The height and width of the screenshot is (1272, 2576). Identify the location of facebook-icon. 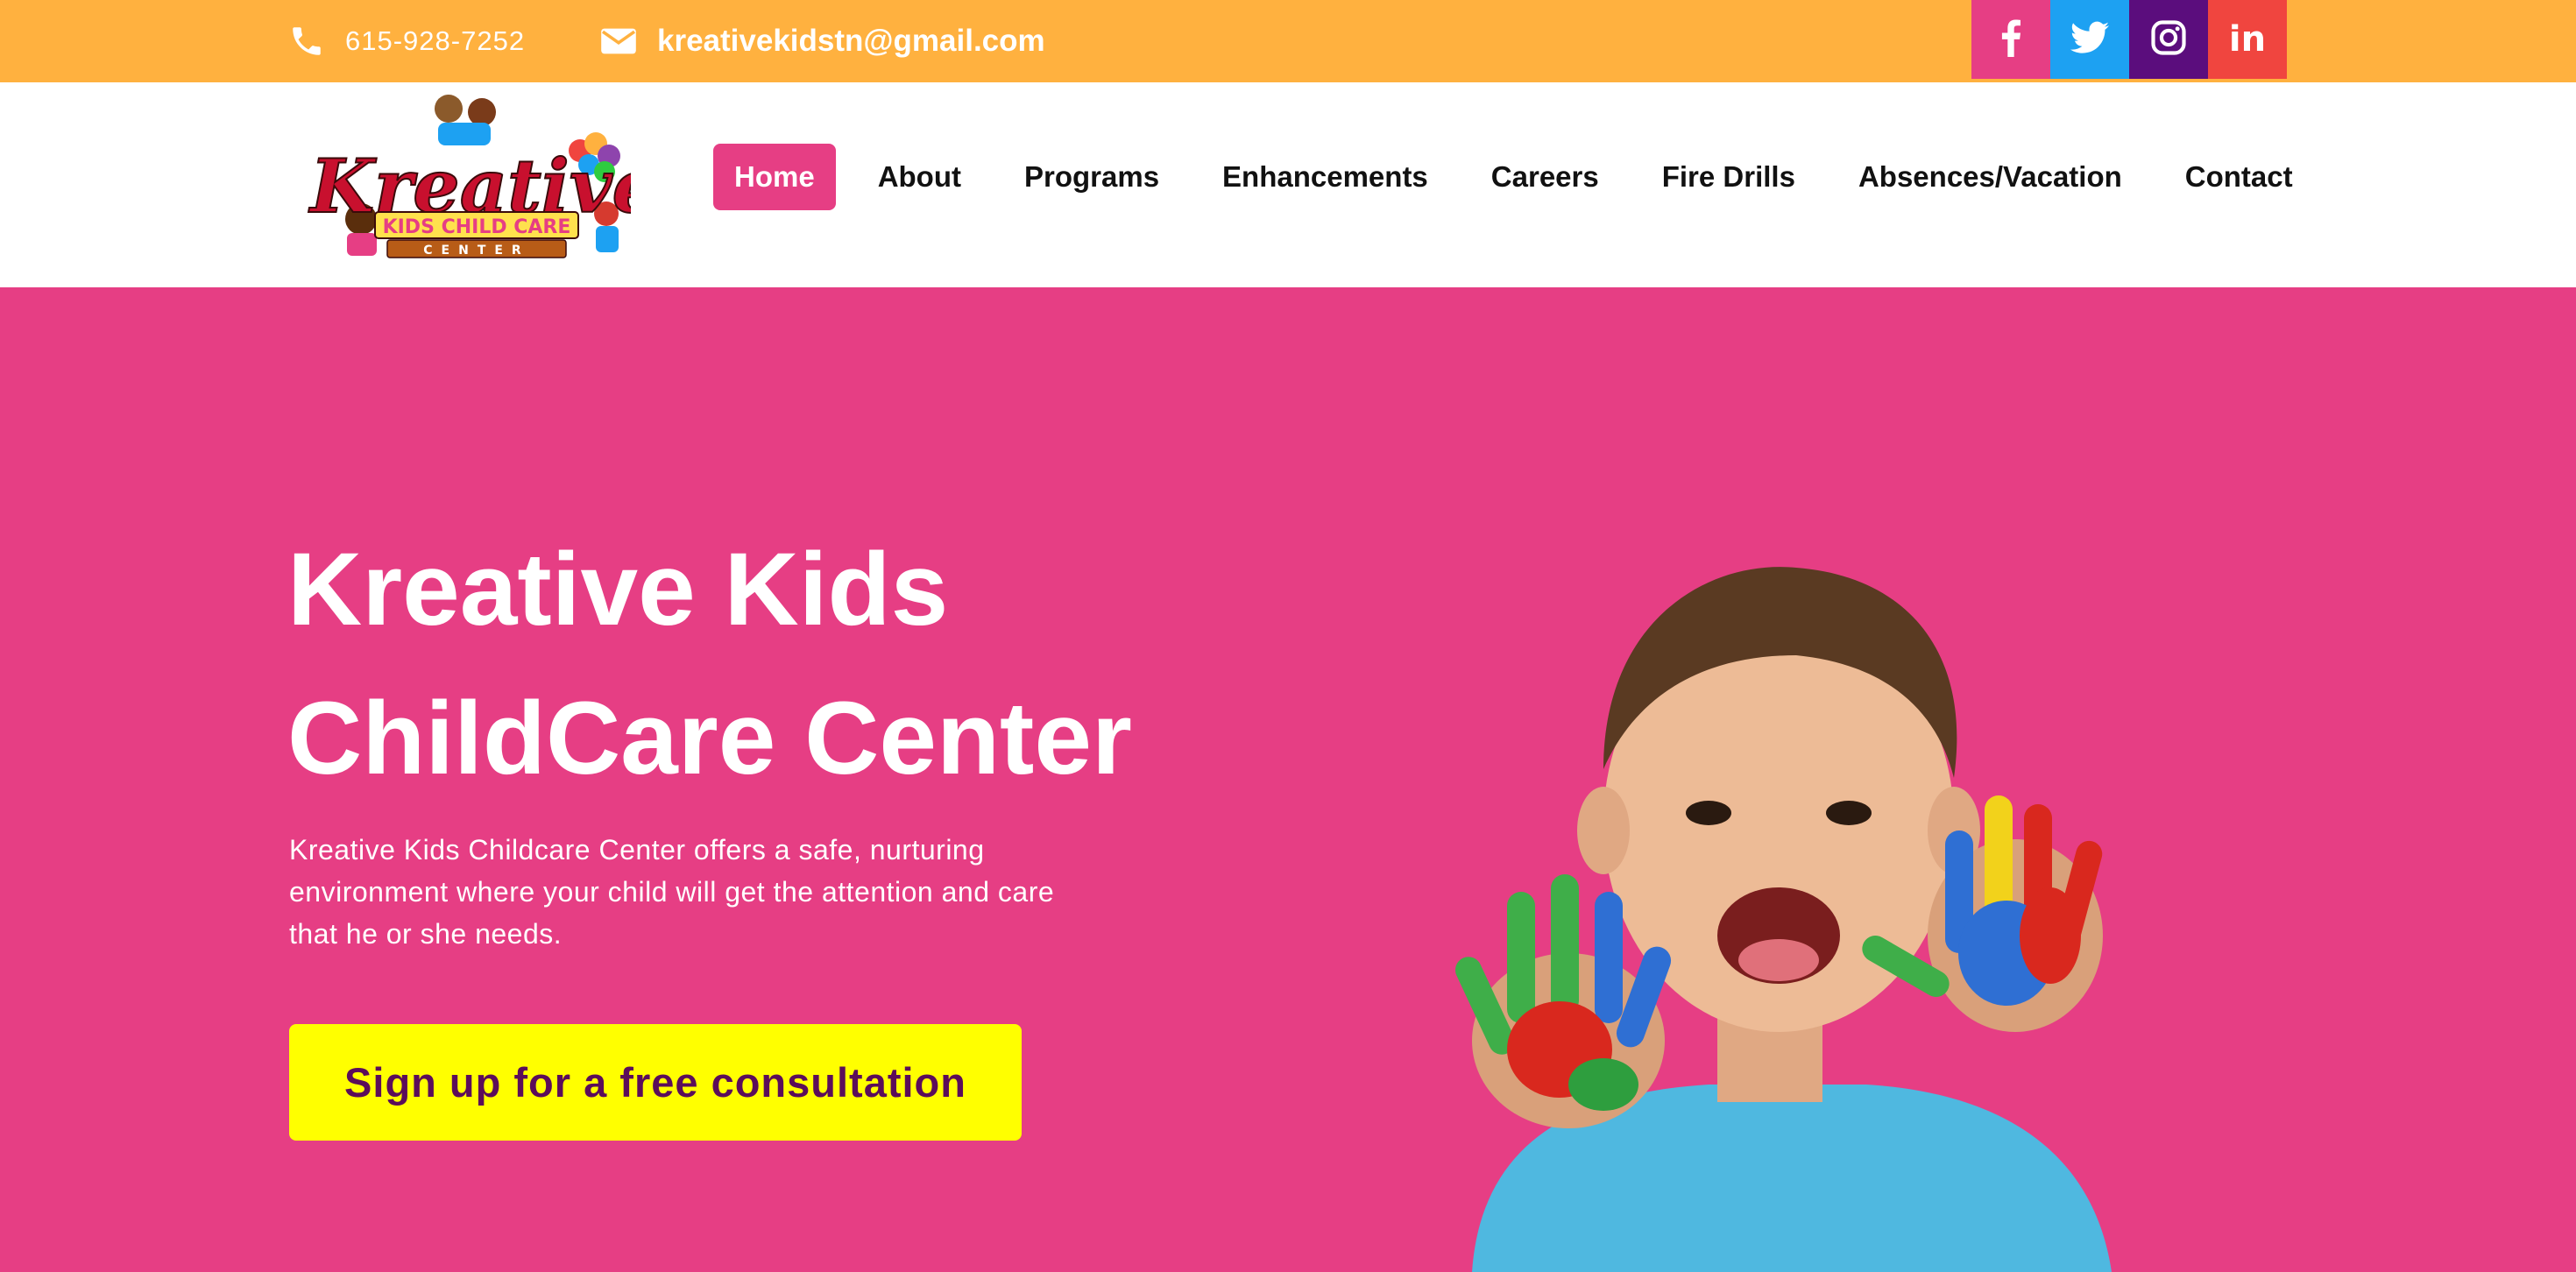
(2010, 39).